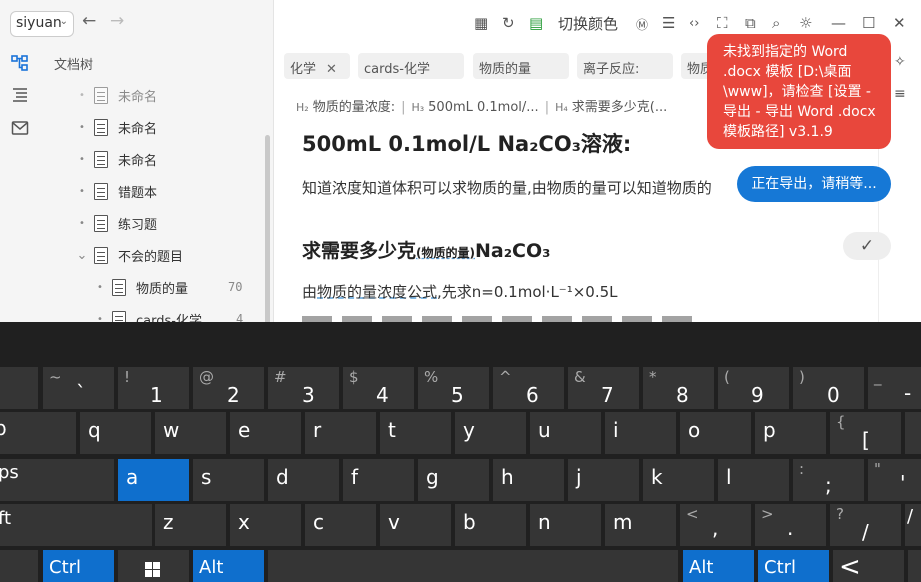  What do you see at coordinates (20, 128) in the screenshot?
I see `inbox-icon` at bounding box center [20, 128].